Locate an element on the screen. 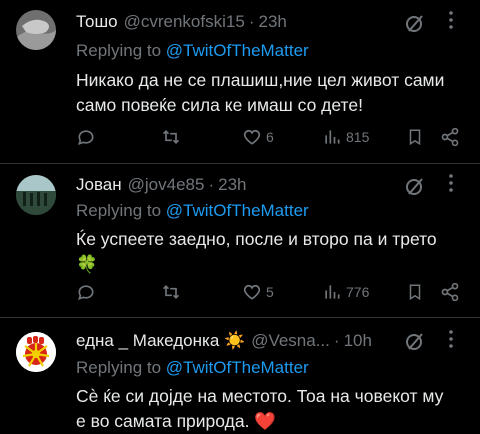 This screenshot has width=480, height=434. like-button: 5 is located at coordinates (258, 292).